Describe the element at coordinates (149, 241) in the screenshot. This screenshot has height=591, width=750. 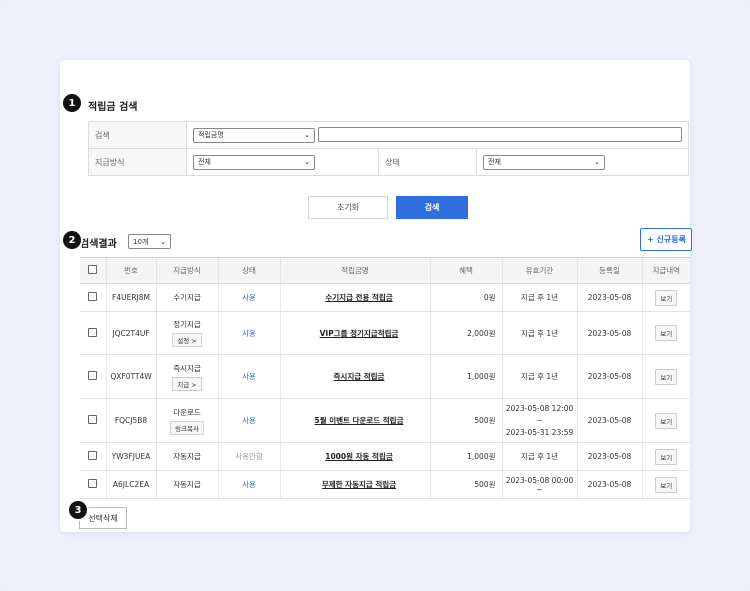
I see `page-size-select: 10개 ⌄` at that location.